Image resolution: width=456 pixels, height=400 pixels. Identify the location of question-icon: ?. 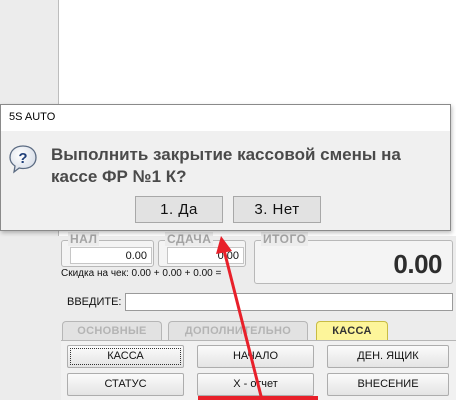
(23, 159).